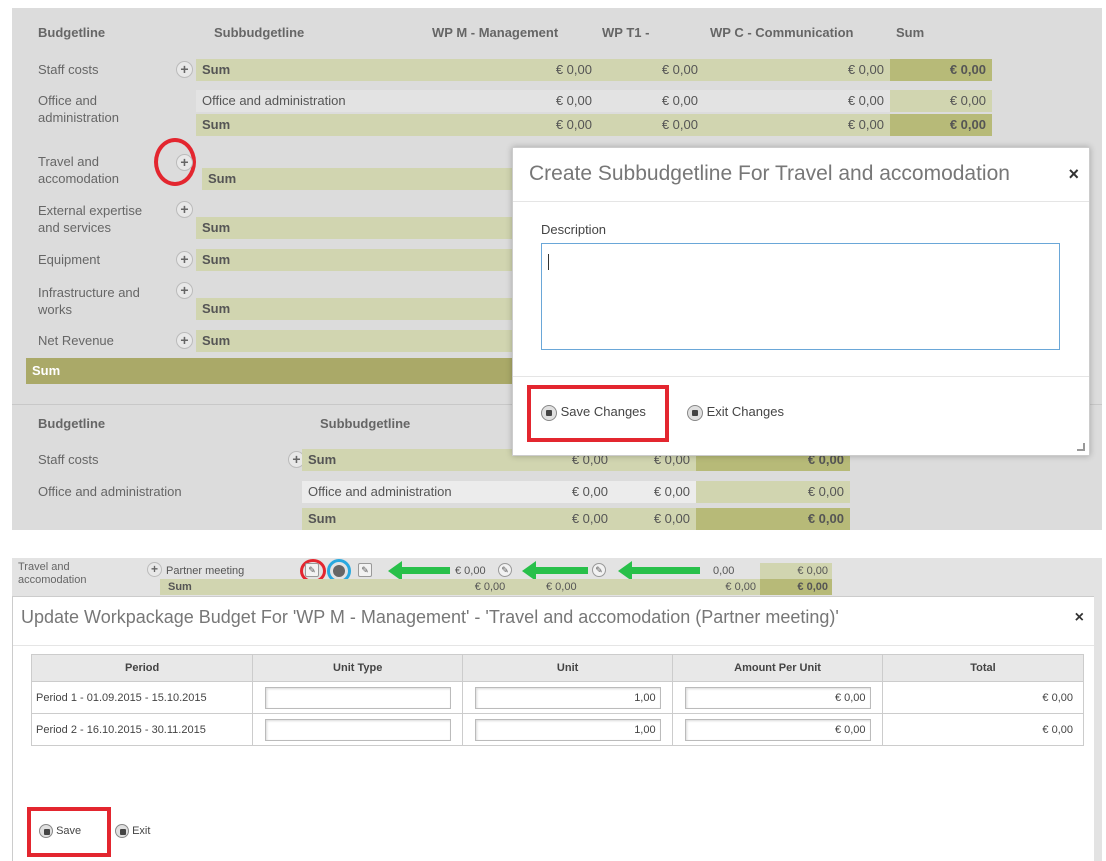 The height and width of the screenshot is (861, 1106). Describe the element at coordinates (226, 371) in the screenshot. I see `total-sum-label: Sum` at that location.